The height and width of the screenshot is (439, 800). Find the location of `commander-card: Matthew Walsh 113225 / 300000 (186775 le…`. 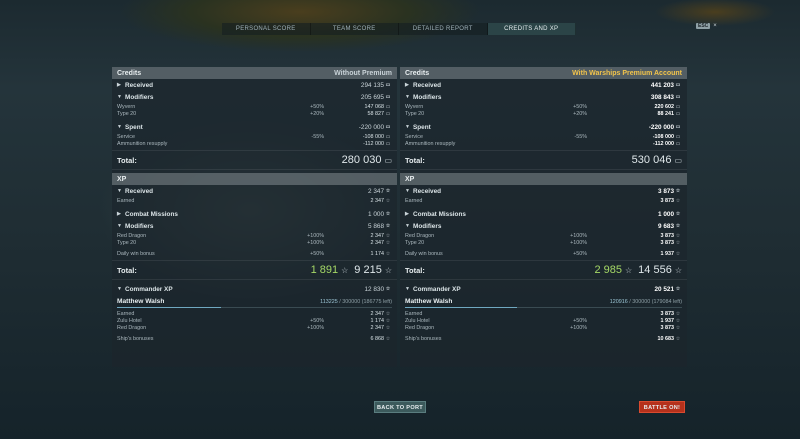

commander-card: Matthew Walsh 113225 / 300000 (186775 le… is located at coordinates (254, 301).